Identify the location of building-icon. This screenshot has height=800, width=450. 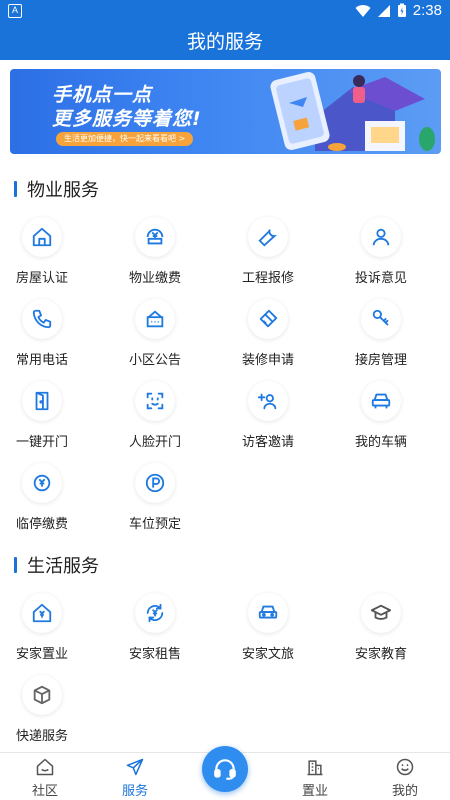
(315, 768).